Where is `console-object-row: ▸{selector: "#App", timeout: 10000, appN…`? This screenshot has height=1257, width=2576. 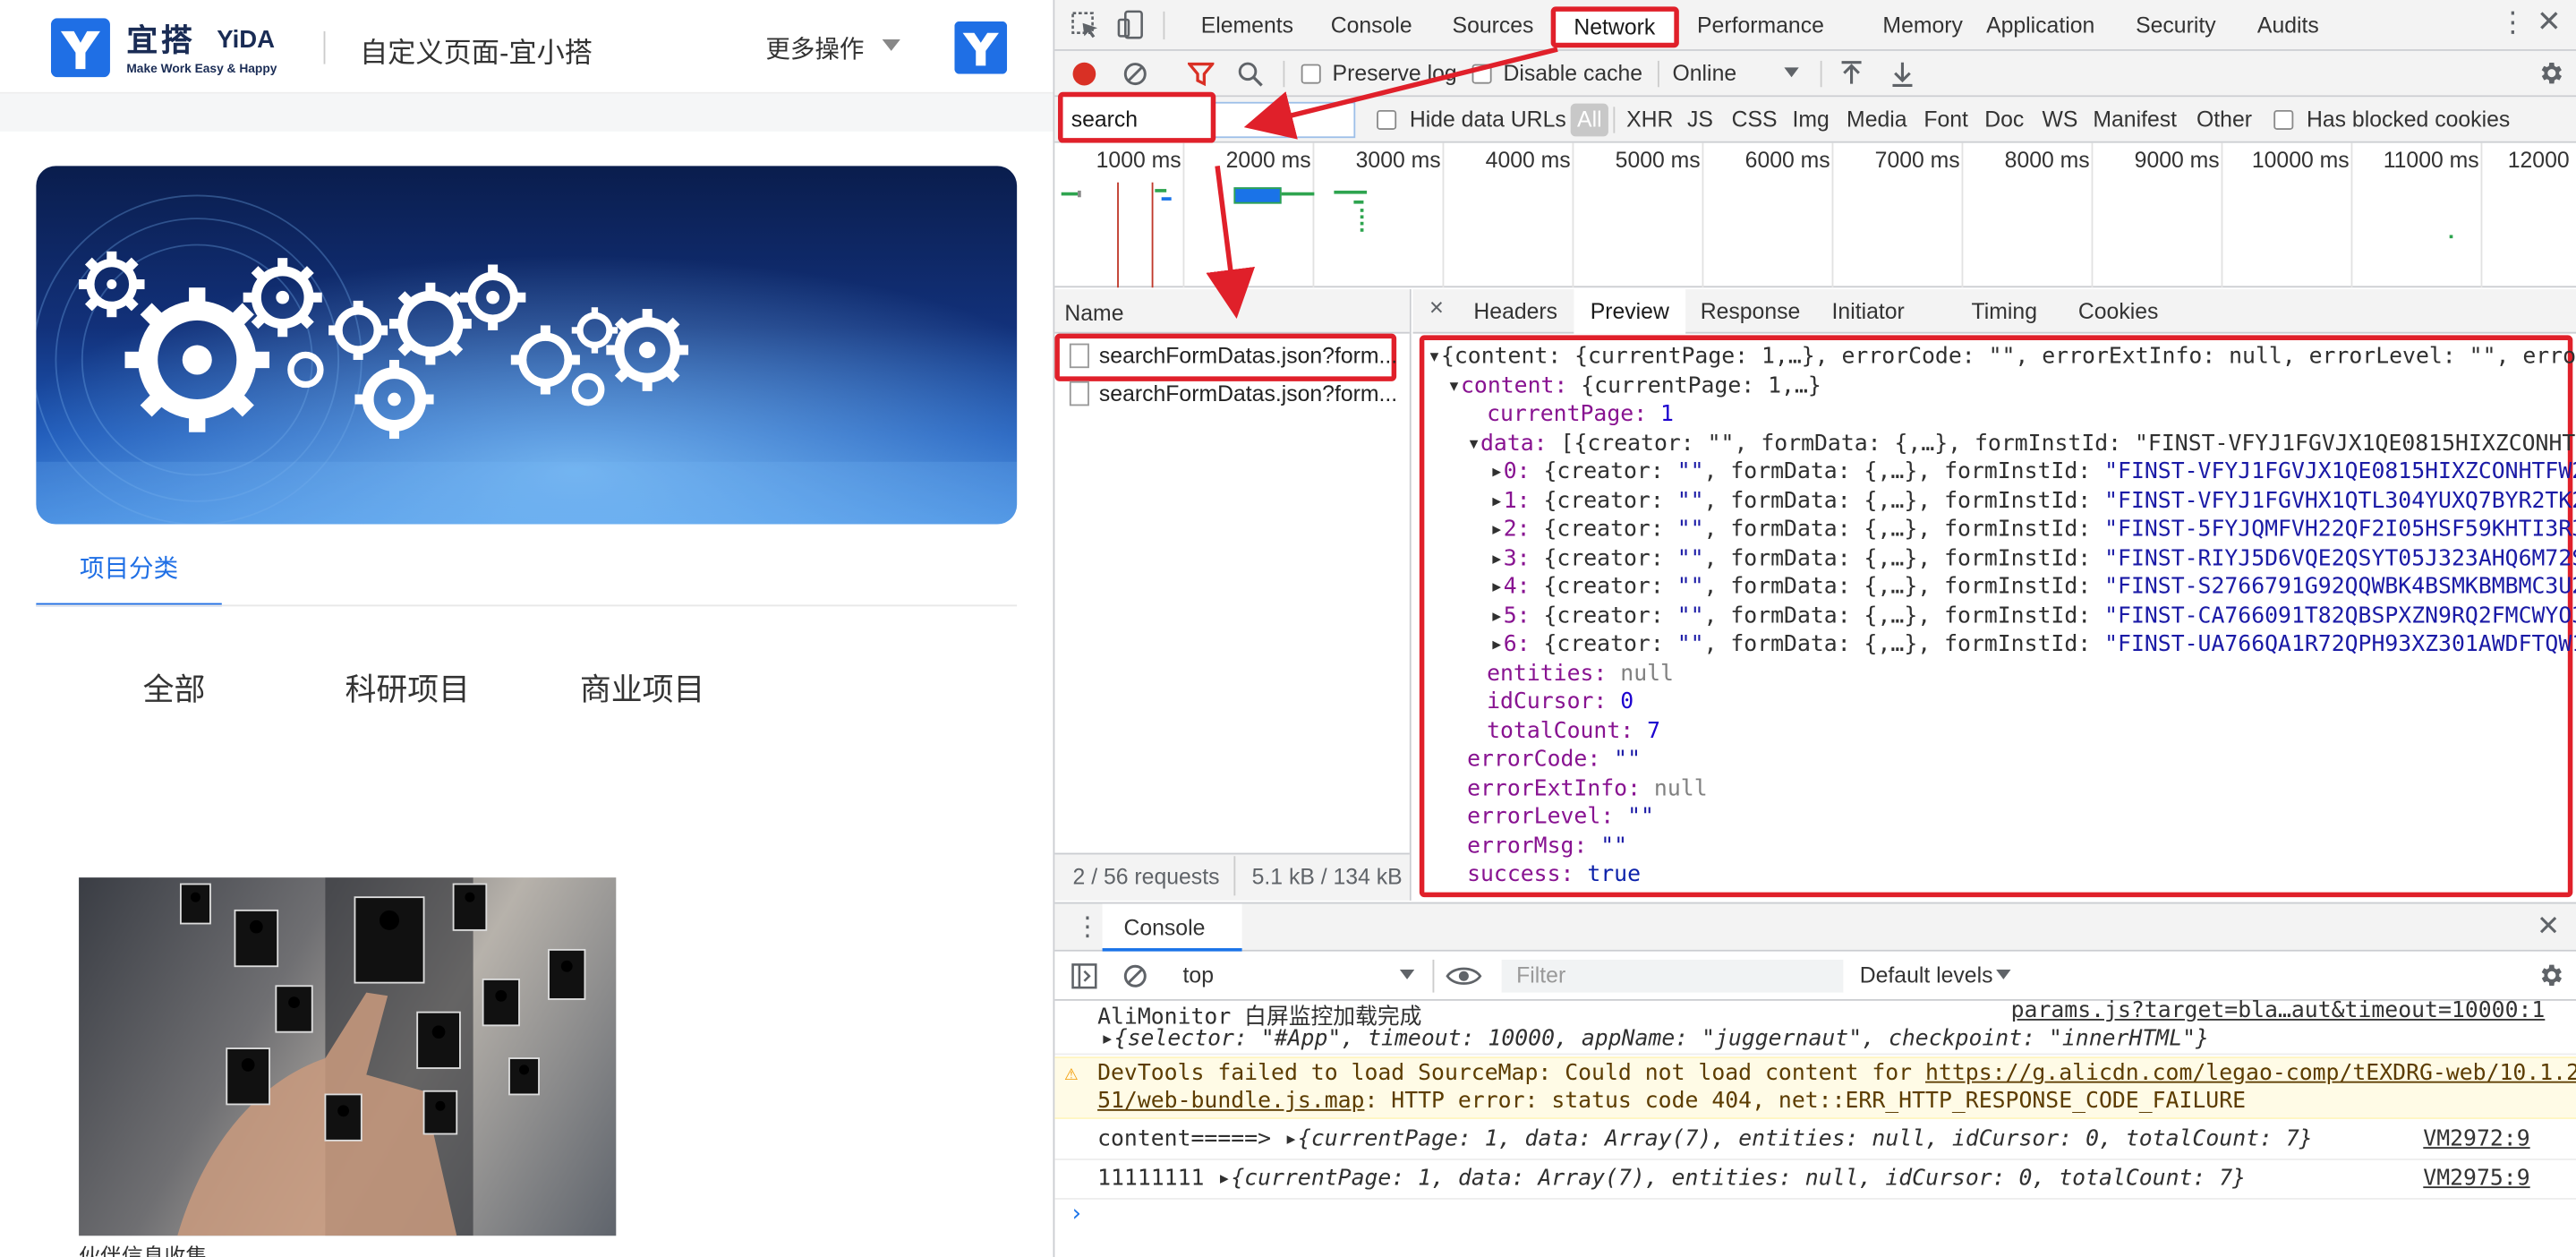
console-object-row: ▸{selector: "#App", timeout: 10000, appN… is located at coordinates (1655, 1038).